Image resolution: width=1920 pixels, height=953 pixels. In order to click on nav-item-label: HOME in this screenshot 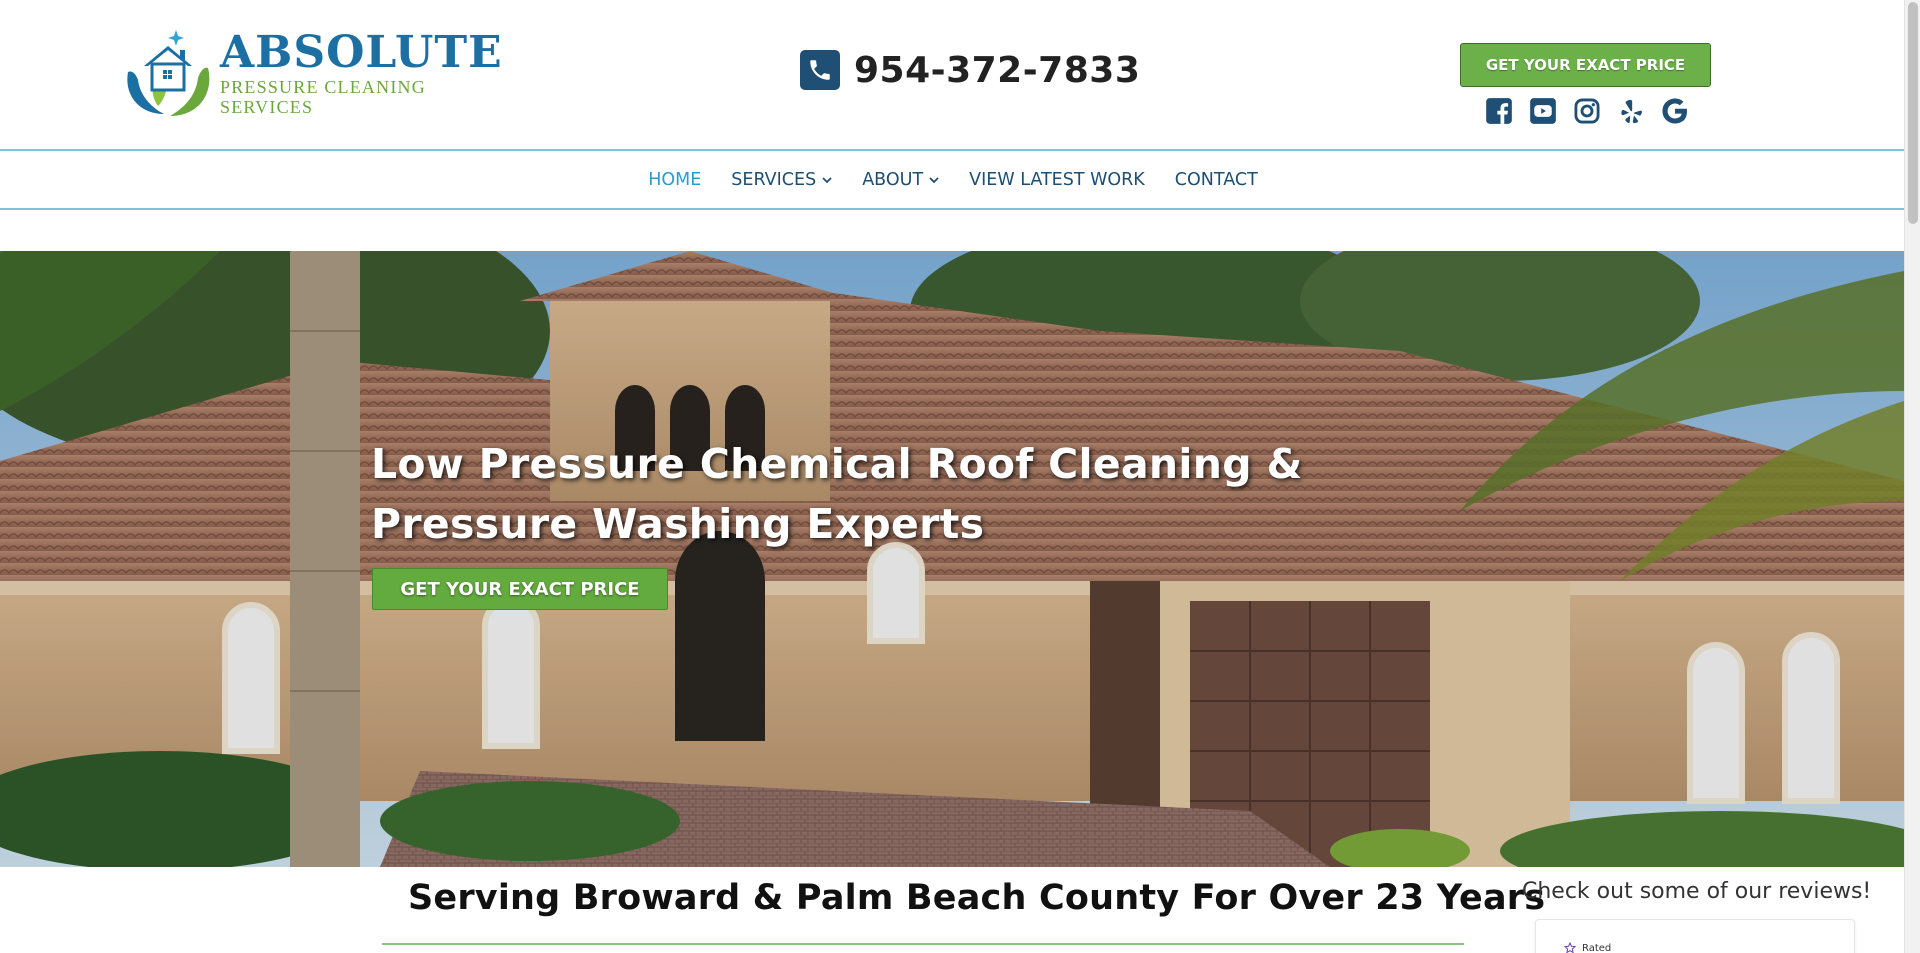, I will do `click(675, 179)`.